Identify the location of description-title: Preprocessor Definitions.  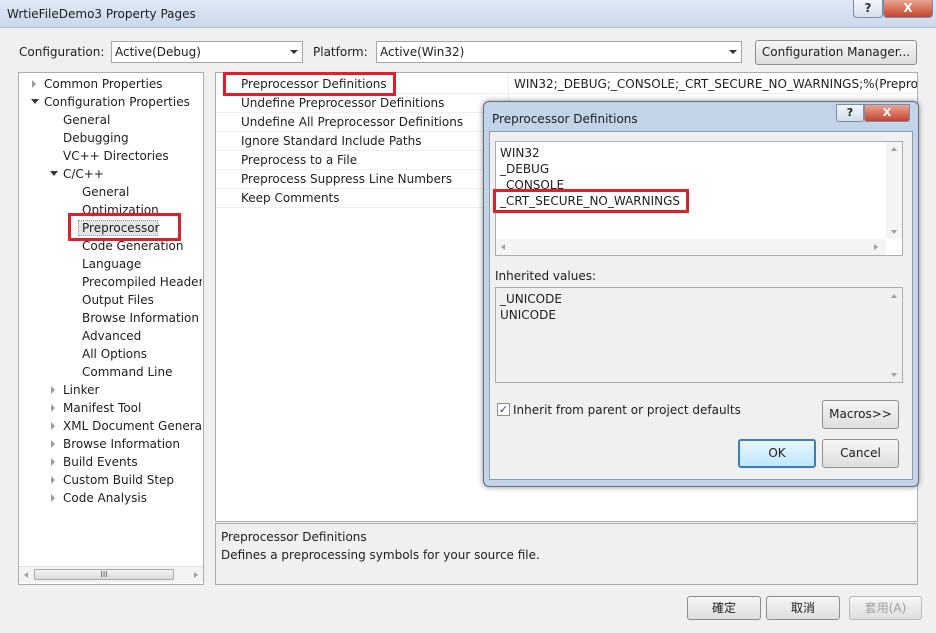
(294, 537).